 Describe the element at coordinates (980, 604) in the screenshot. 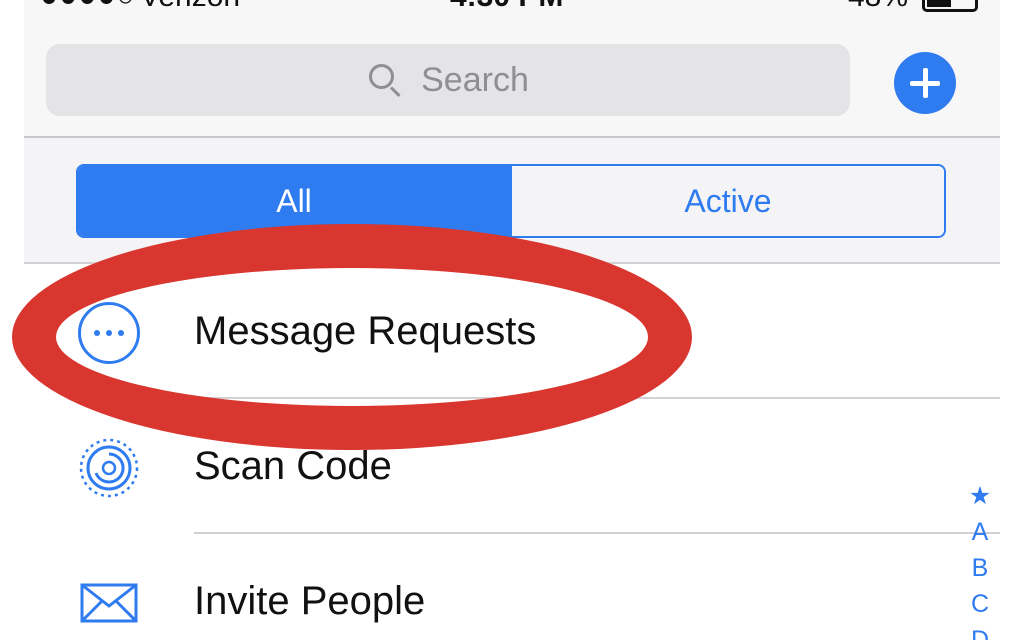

I see `index-letter-c: C` at that location.